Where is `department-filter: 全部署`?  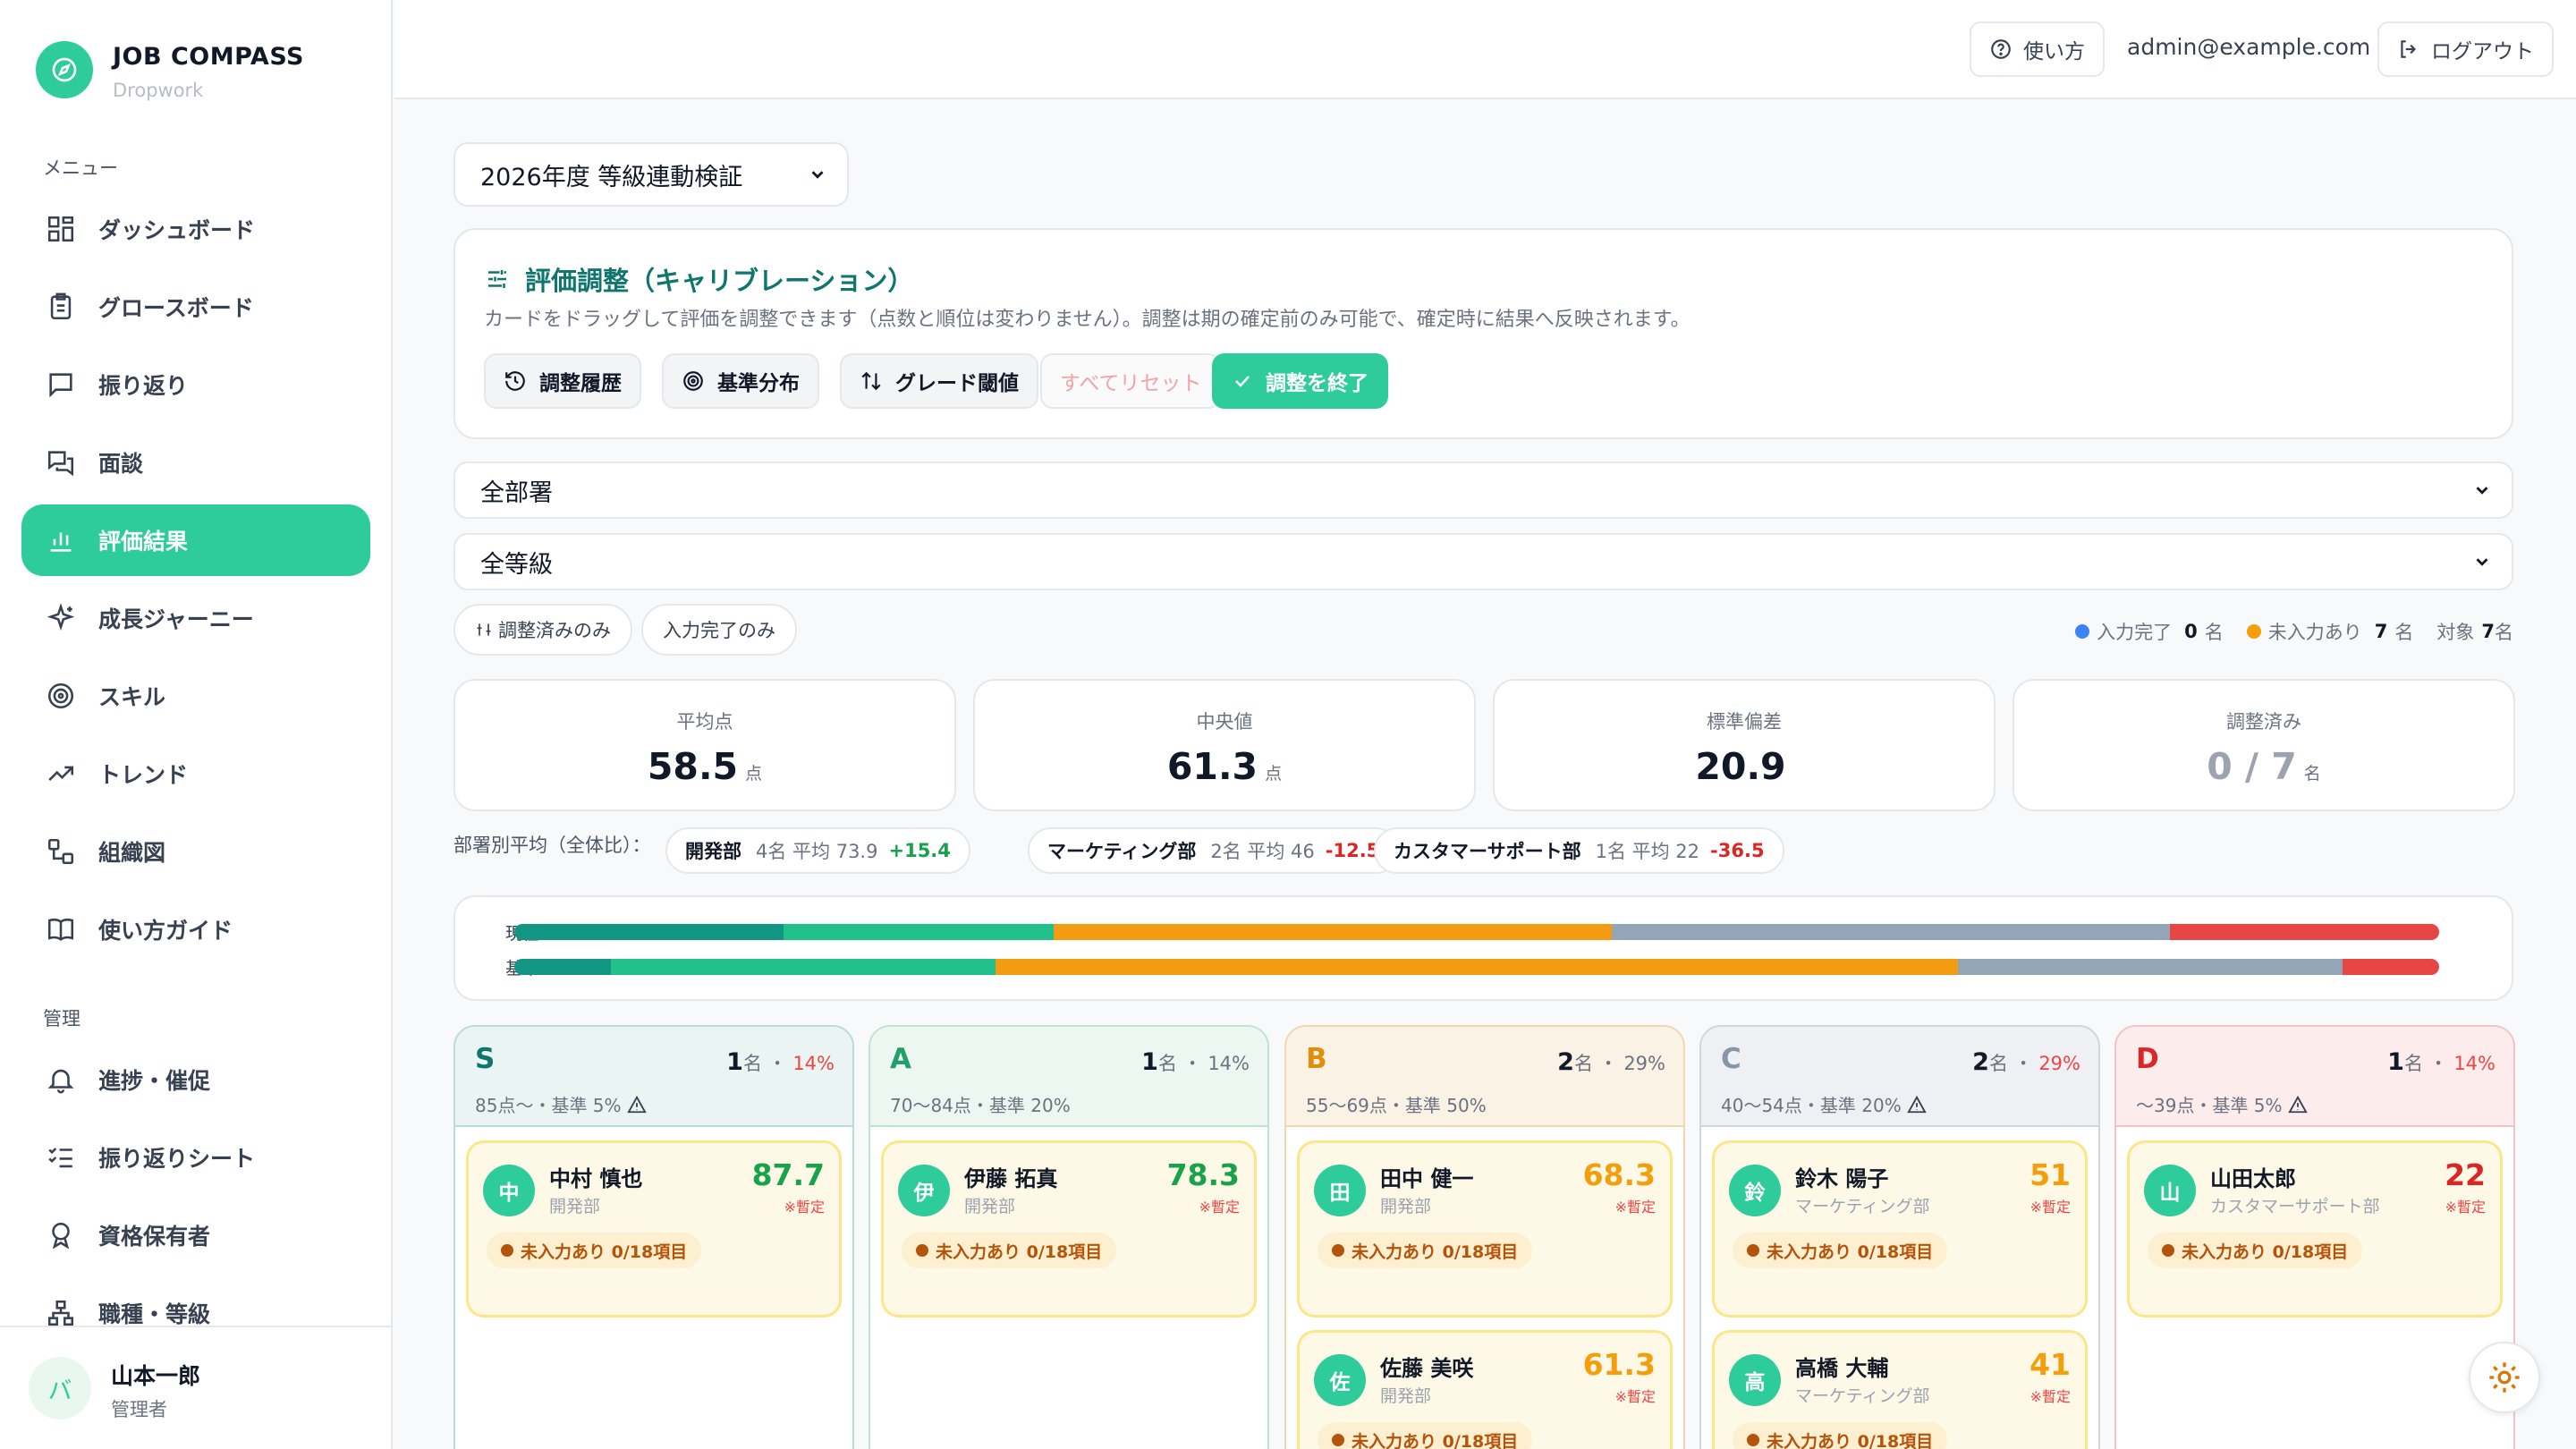
department-filter: 全部署 is located at coordinates (1483, 490).